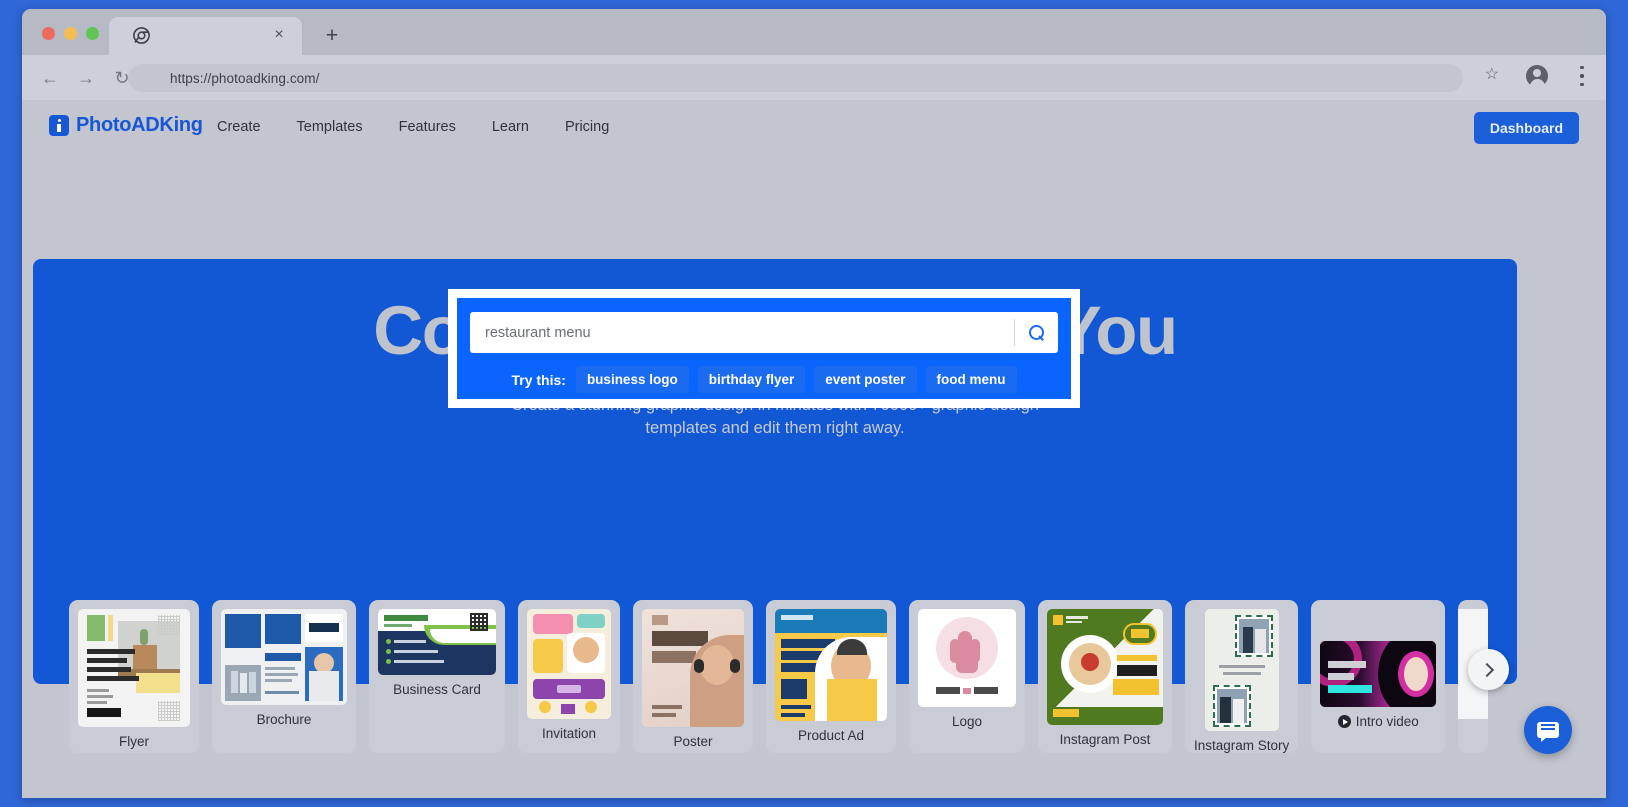 Image resolution: width=1628 pixels, height=807 pixels. What do you see at coordinates (693, 668) in the screenshot?
I see `thumbnail-poster` at bounding box center [693, 668].